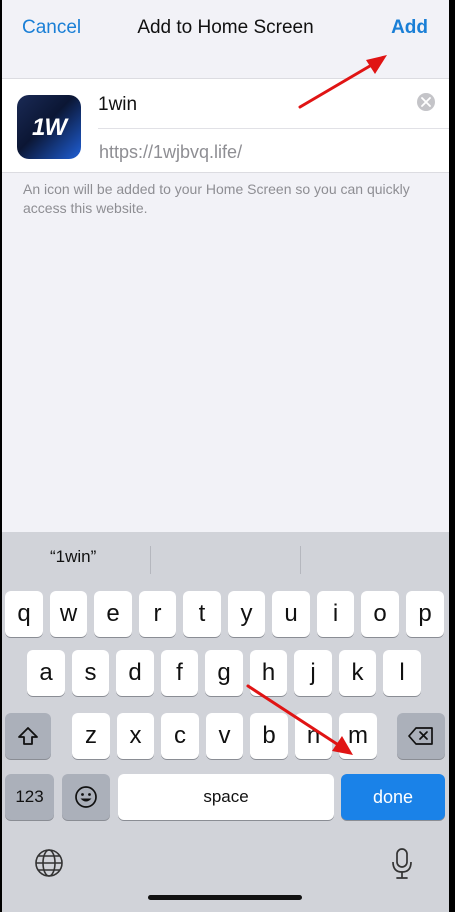 The image size is (455, 912). Describe the element at coordinates (157, 614) in the screenshot. I see `key-r: r` at that location.